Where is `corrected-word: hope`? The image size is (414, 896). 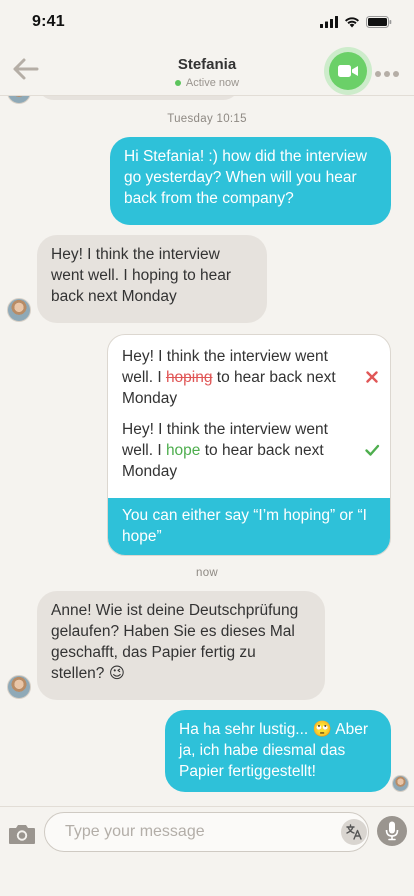
corrected-word: hope is located at coordinates (183, 450).